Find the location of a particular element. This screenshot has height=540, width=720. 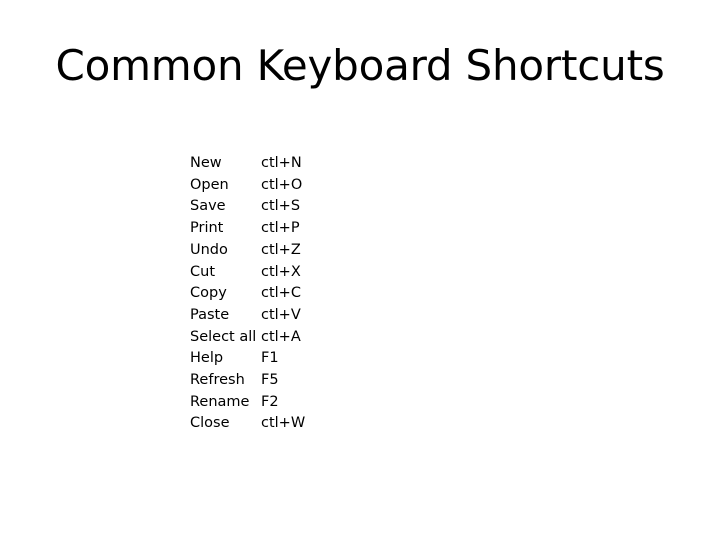

shortcut-keys-label: ctl+C is located at coordinates (281, 293).